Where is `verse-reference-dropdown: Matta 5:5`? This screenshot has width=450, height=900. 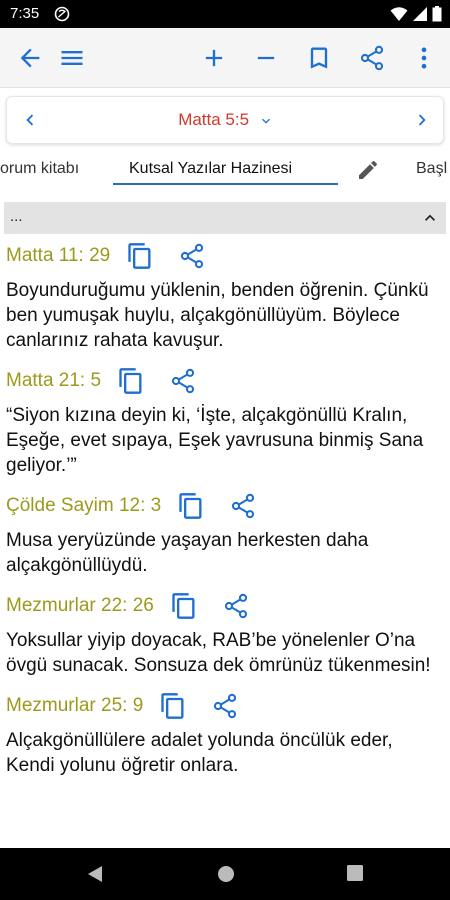
verse-reference-dropdown: Matta 5:5 is located at coordinates (226, 120).